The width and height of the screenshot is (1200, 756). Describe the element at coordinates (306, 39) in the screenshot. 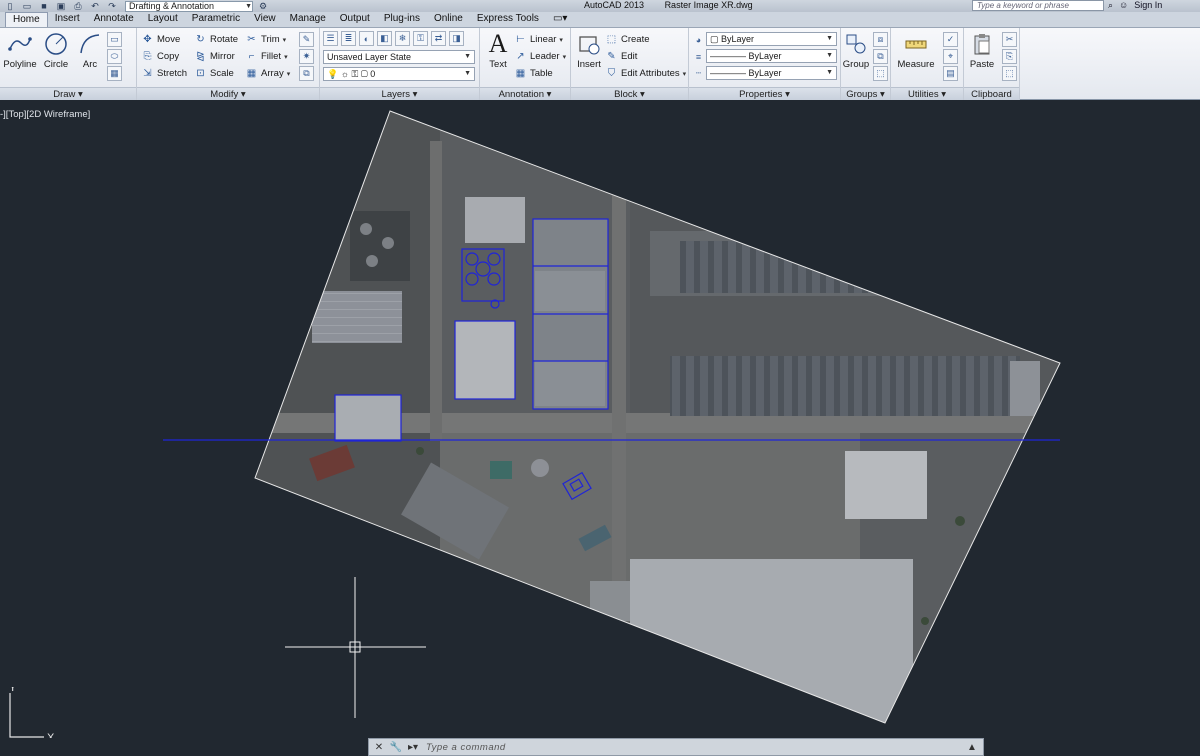

I see `erase-icon: ✎` at that location.